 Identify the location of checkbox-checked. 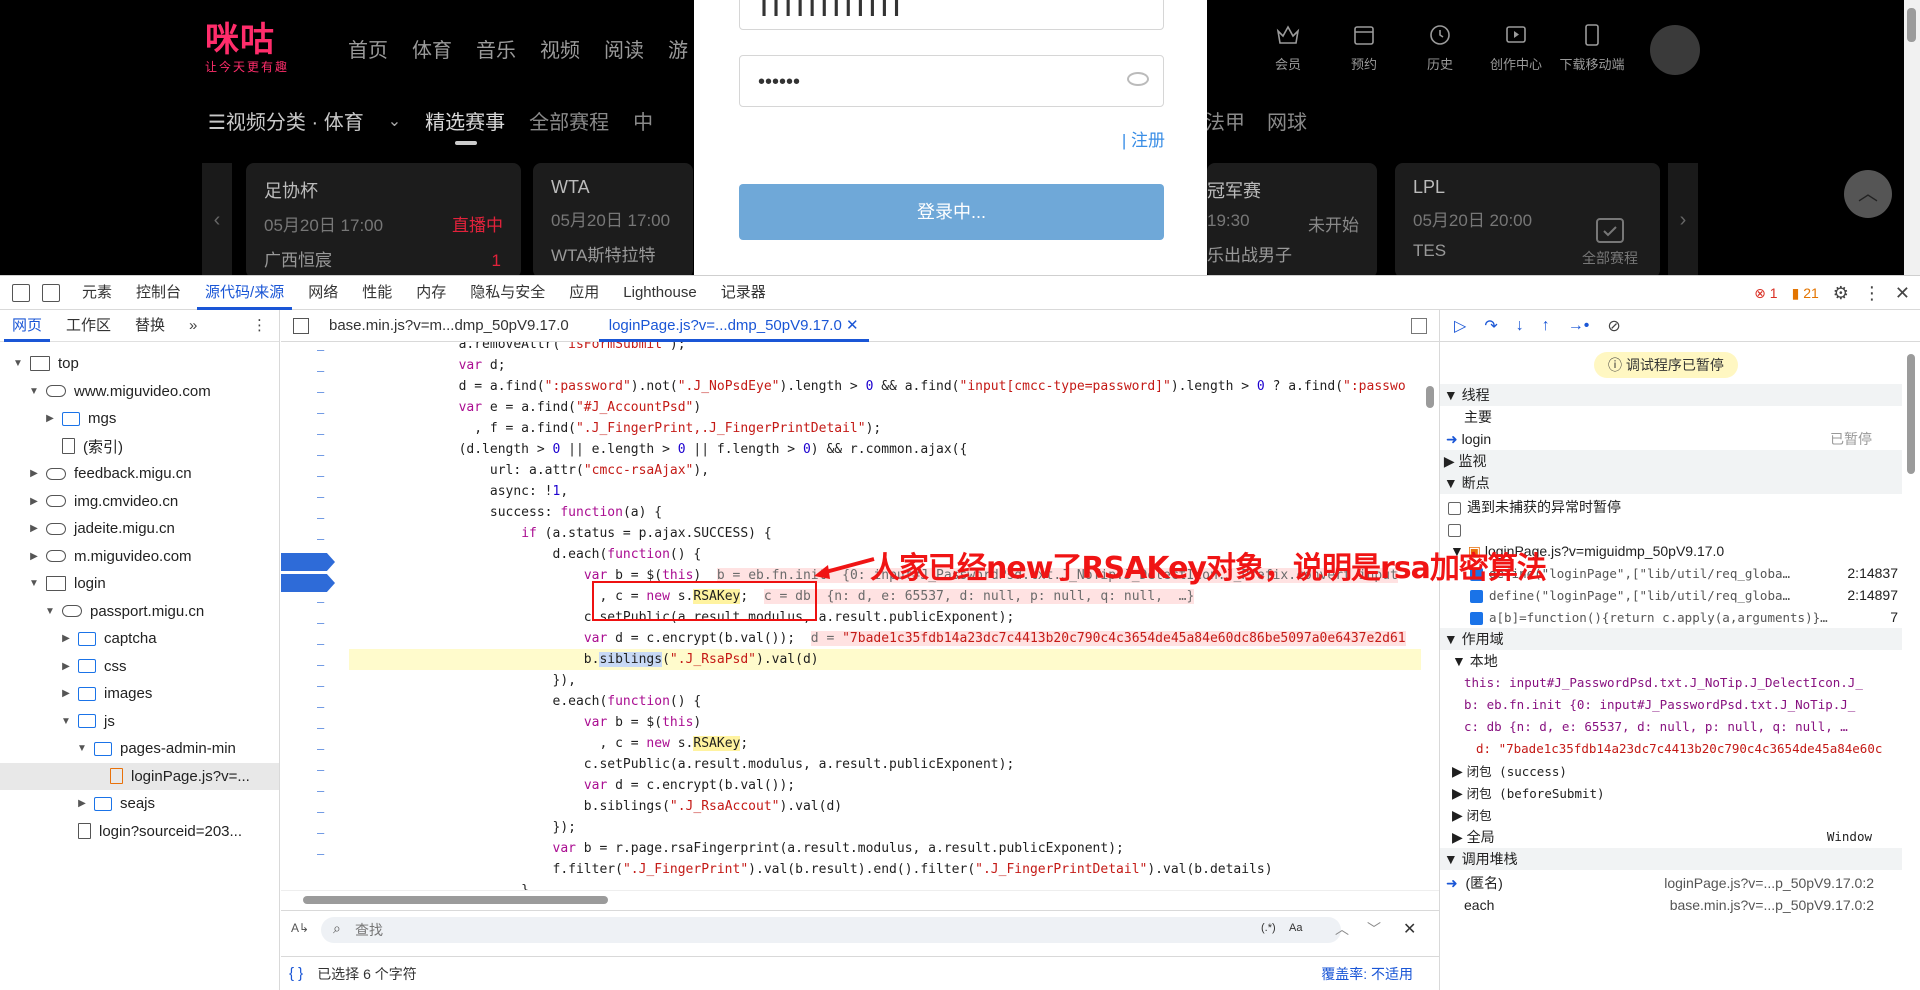
(1476, 596).